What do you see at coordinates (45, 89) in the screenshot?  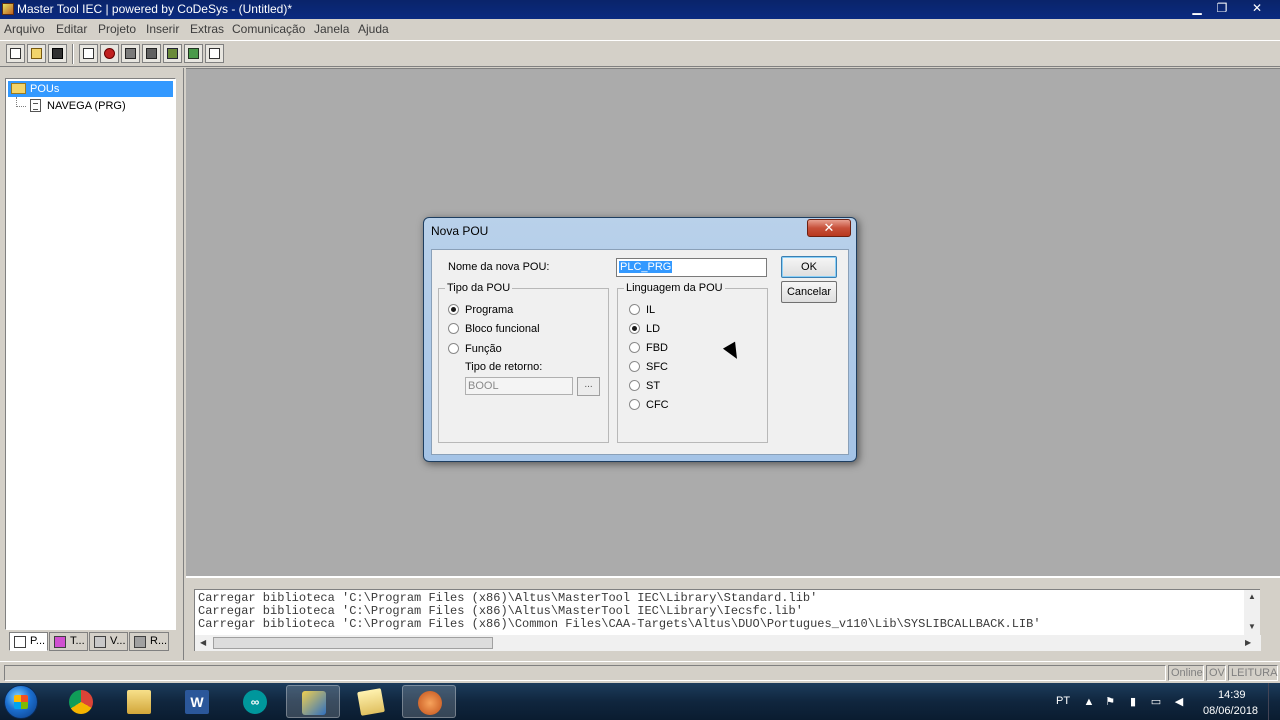 I see `tree-item-label: POUs` at bounding box center [45, 89].